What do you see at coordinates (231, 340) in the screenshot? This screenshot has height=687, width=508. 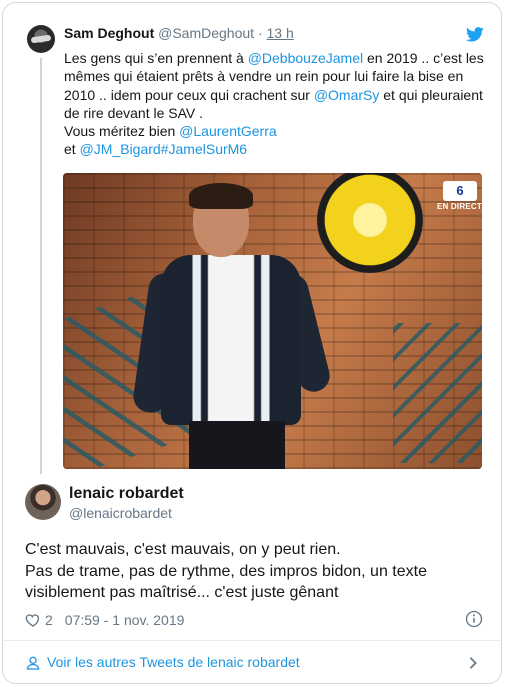 I see `person-torso` at bounding box center [231, 340].